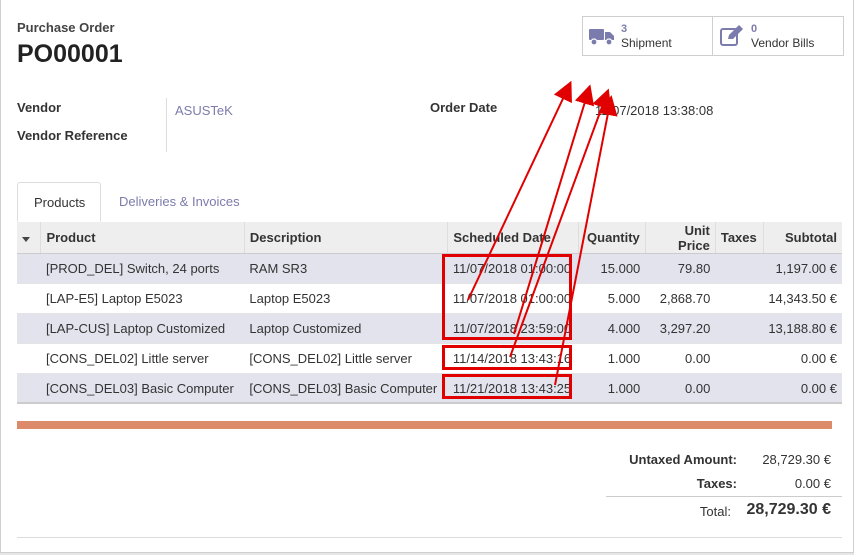  I want to click on cell-product: [CONS_DEL02] Little server, so click(142, 358).